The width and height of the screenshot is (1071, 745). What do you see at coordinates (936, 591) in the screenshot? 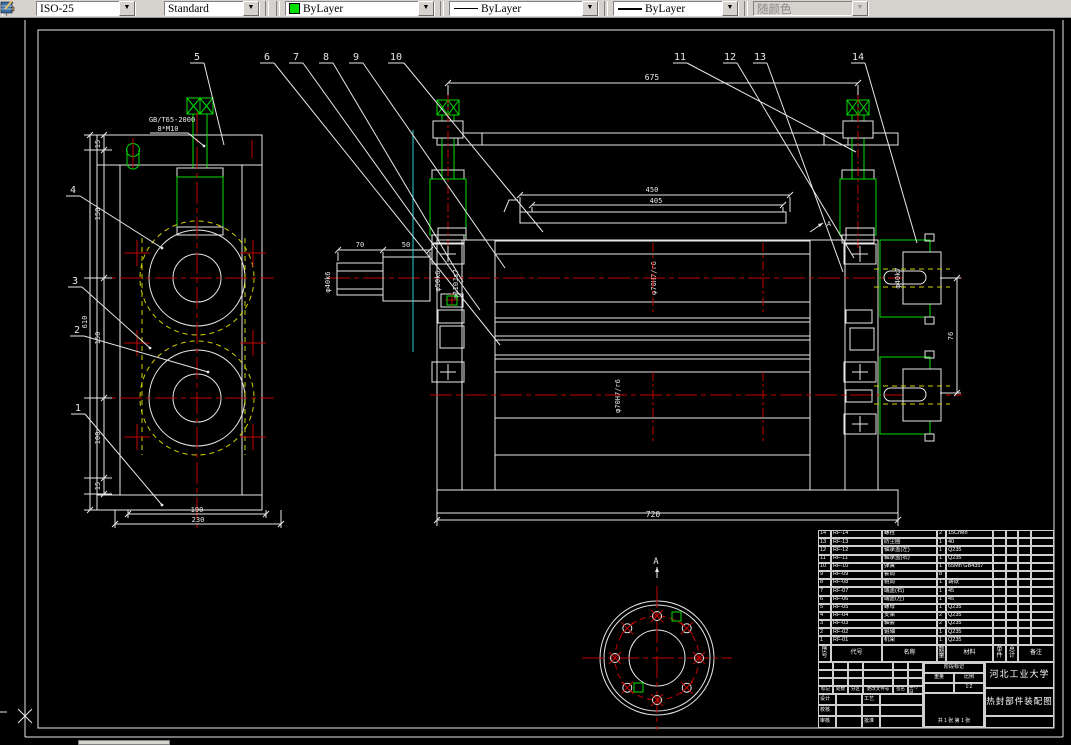
I see `table-row: 7 RF-07 端盖(右) 1 45` at bounding box center [936, 591].